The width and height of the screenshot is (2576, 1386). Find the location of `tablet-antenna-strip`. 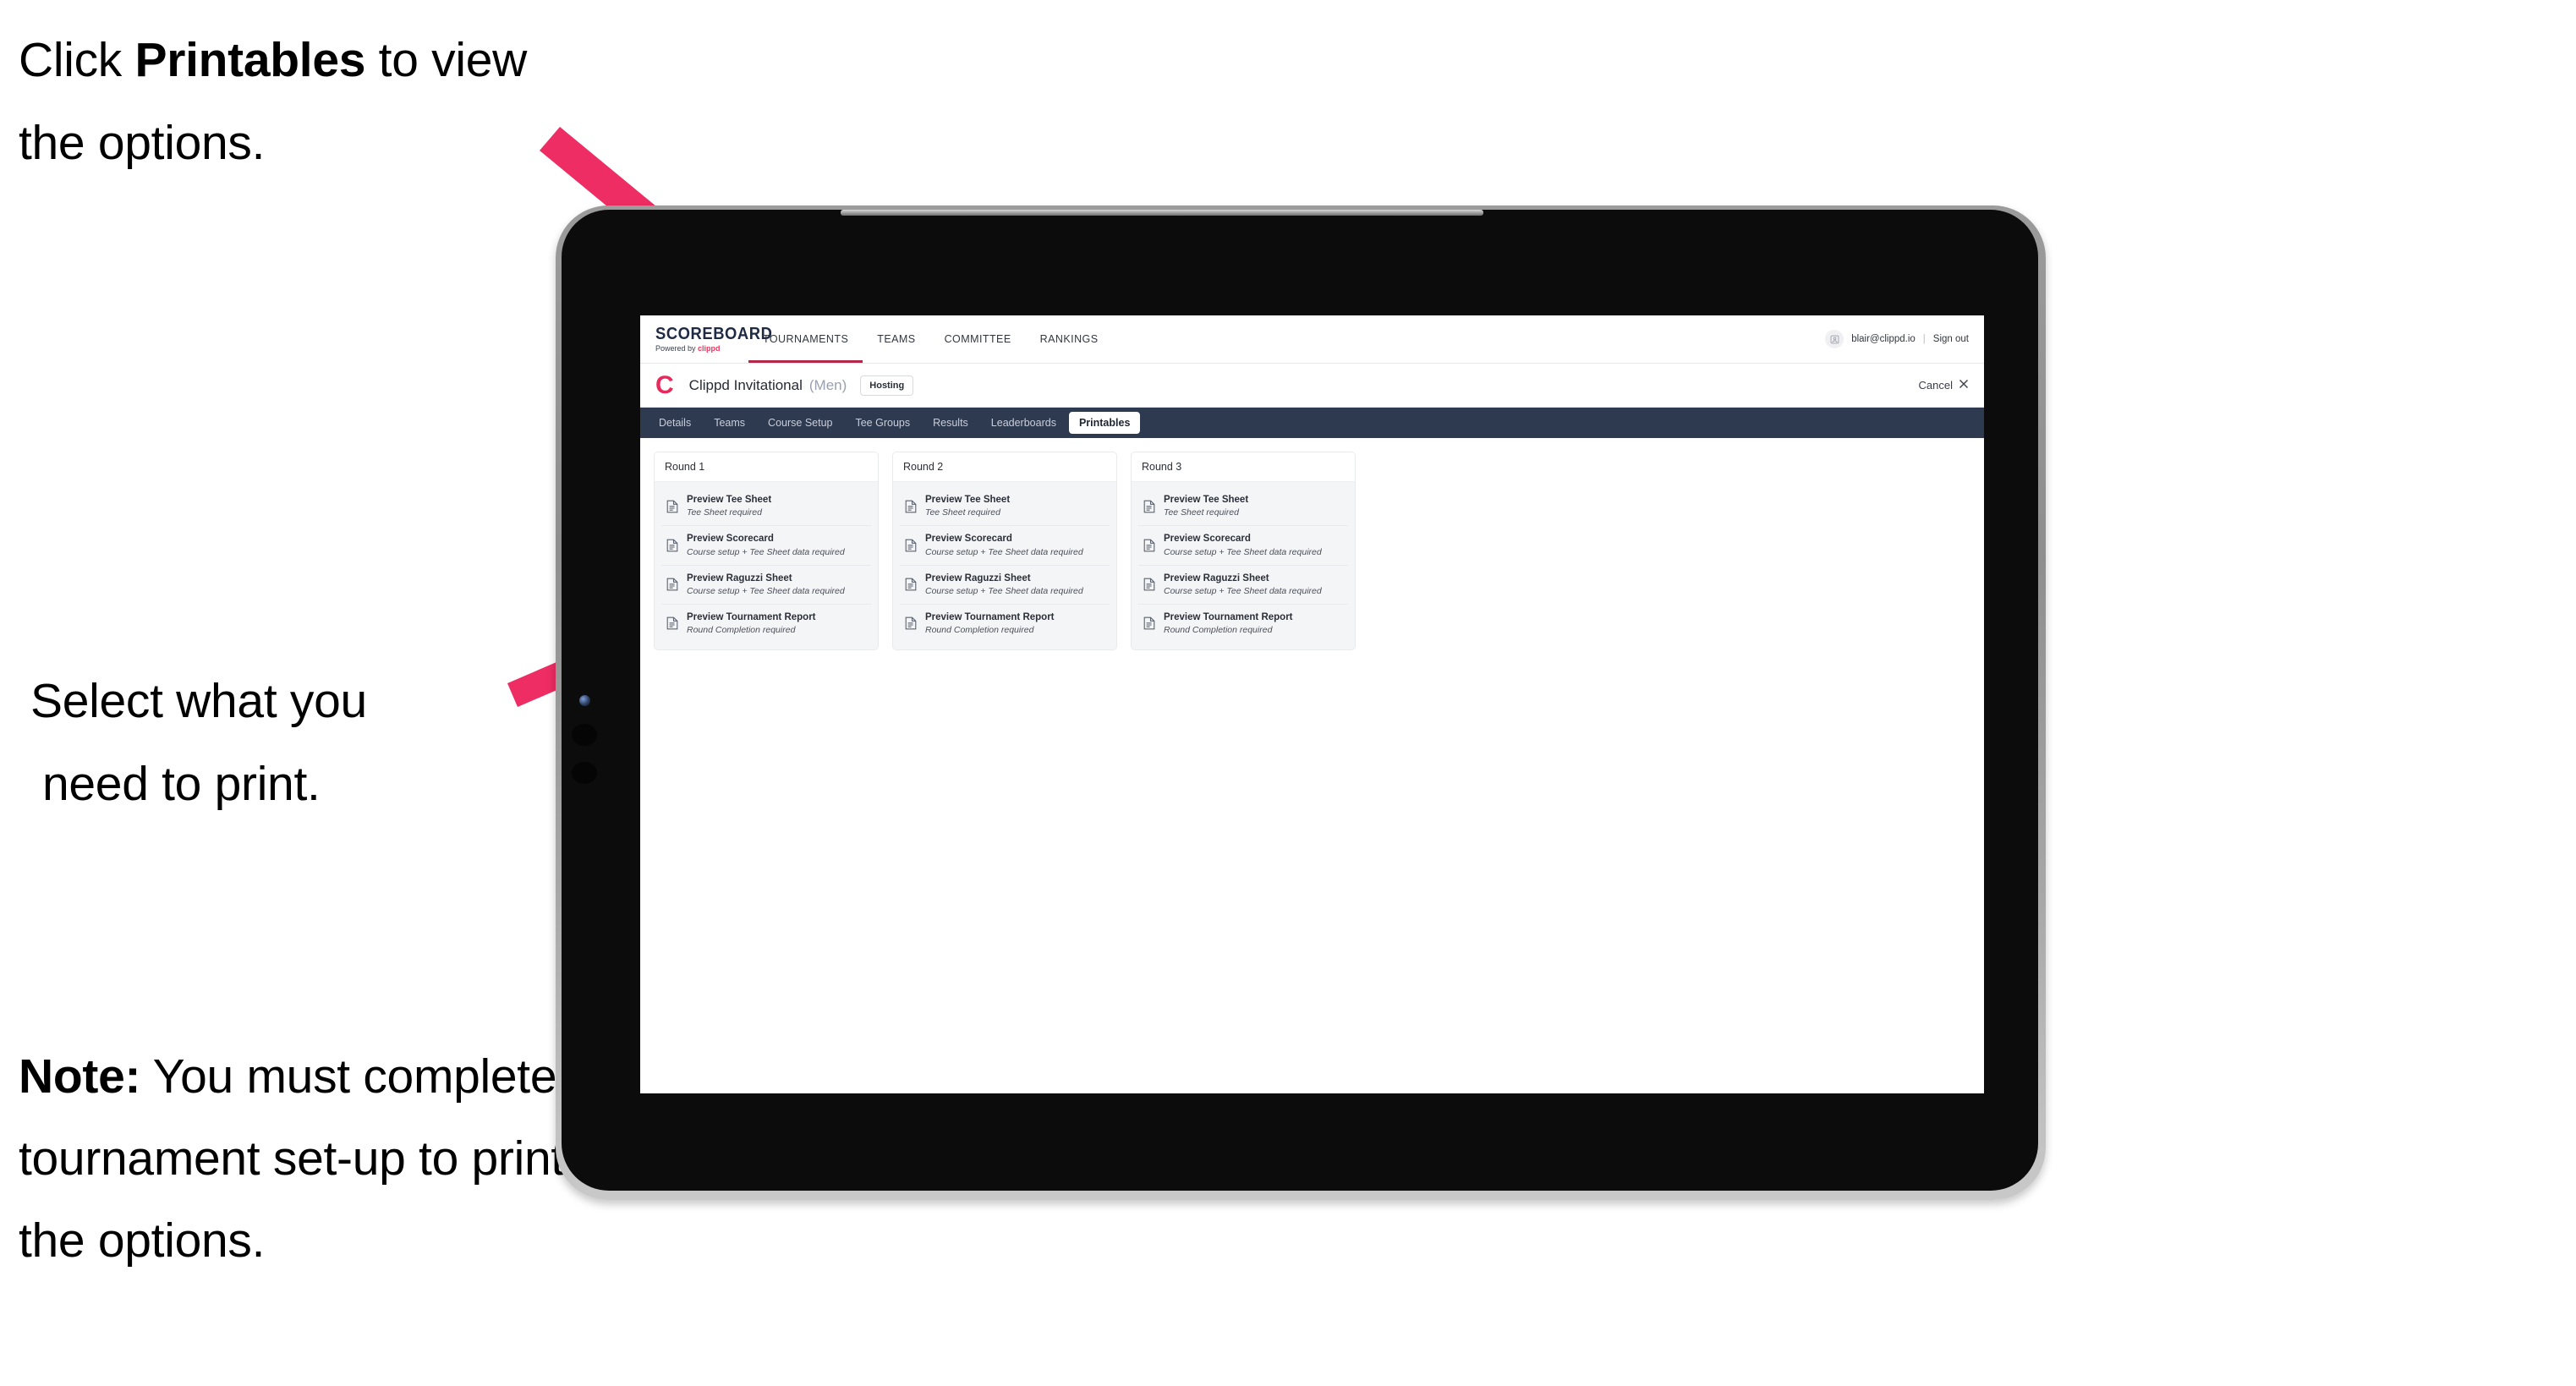

tablet-antenna-strip is located at coordinates (1162, 213).